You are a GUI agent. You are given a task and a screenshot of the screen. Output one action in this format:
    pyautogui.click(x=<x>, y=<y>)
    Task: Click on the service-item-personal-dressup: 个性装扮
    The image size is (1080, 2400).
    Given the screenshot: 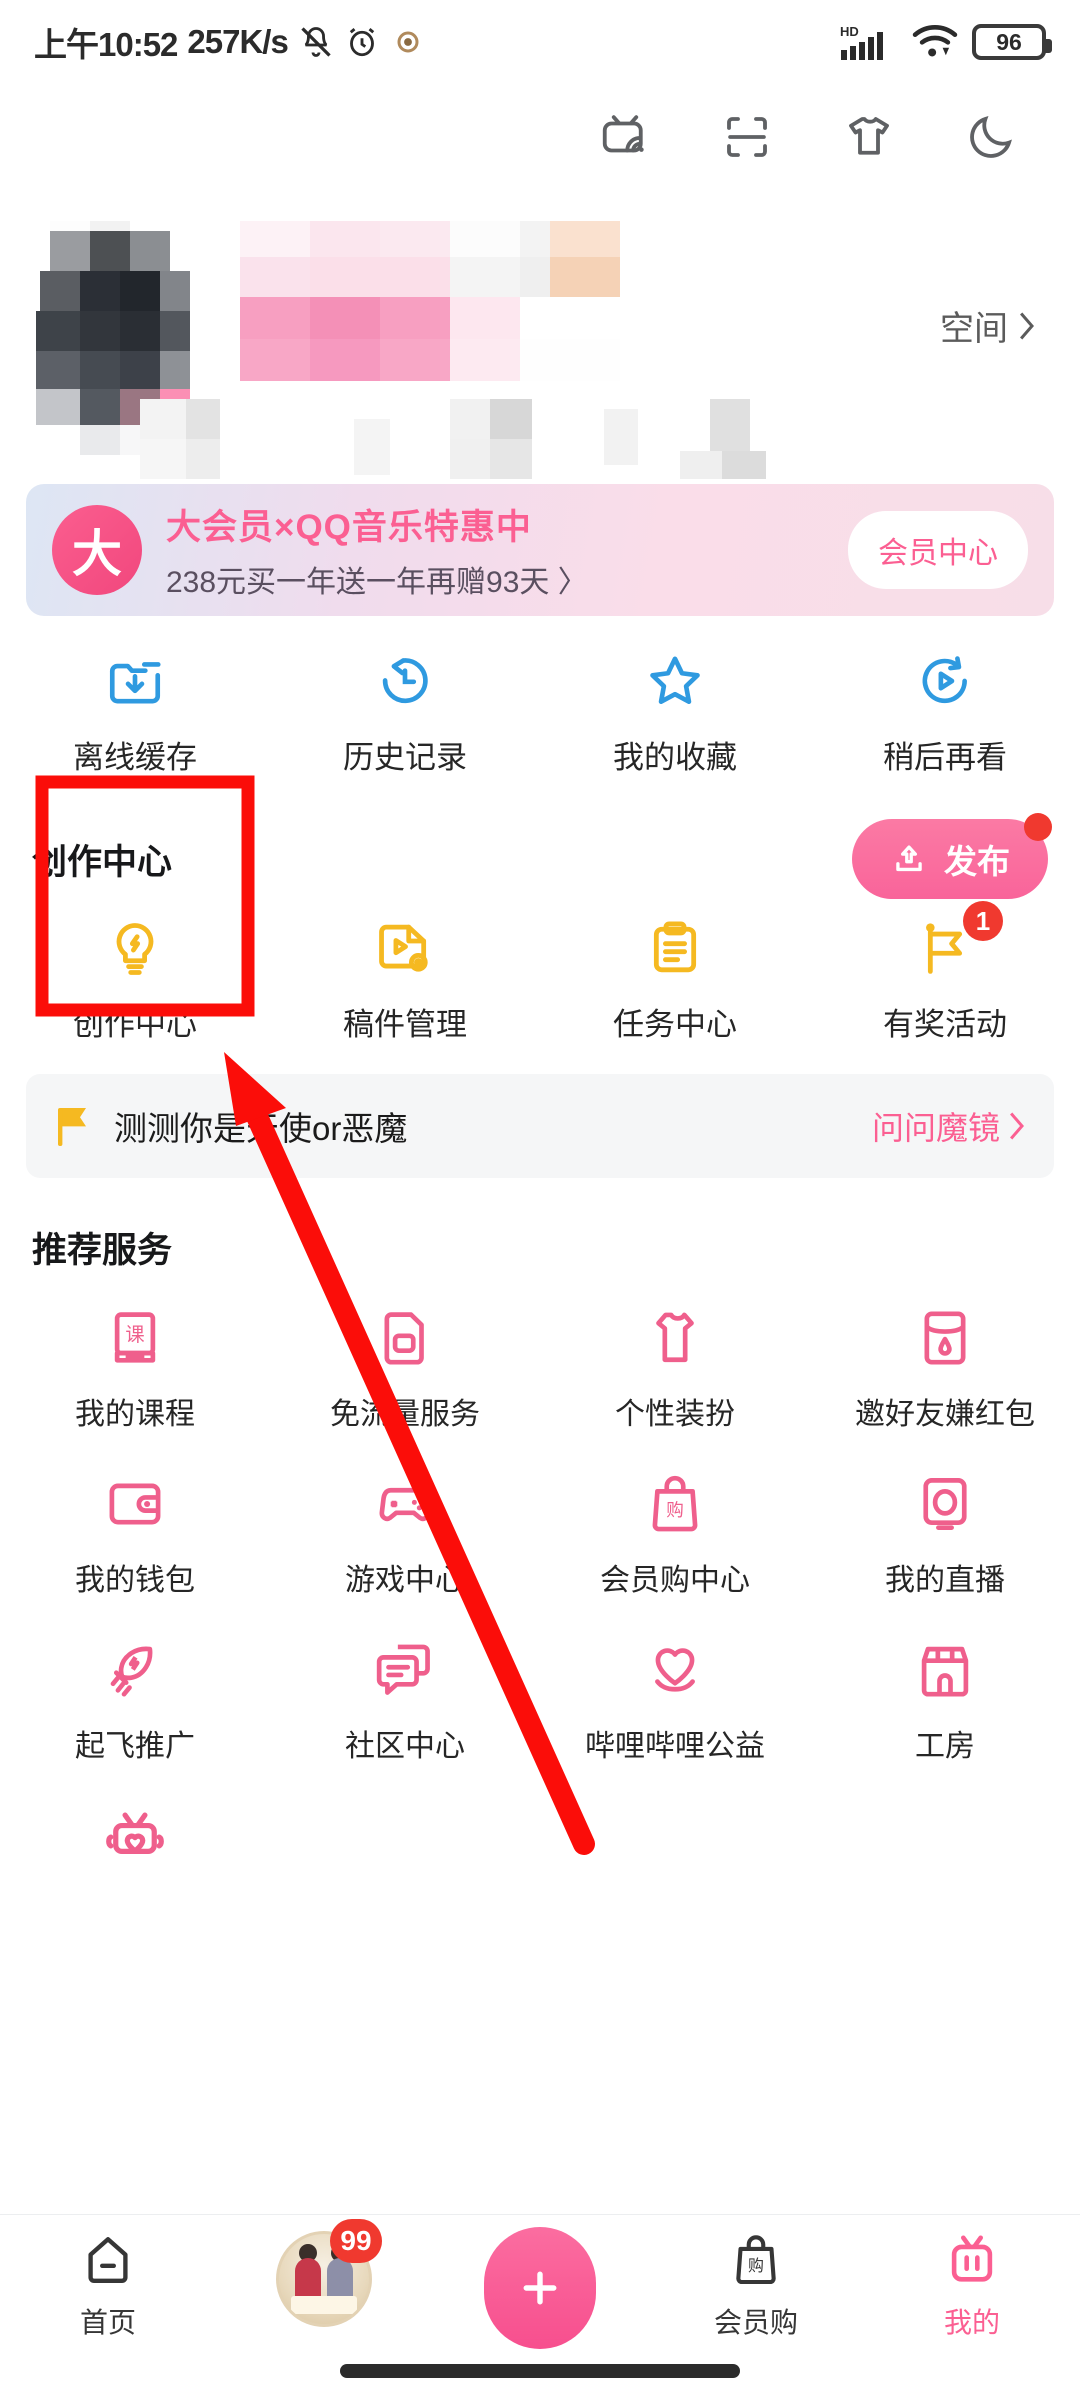 What is the action you would take?
    pyautogui.click(x=675, y=1366)
    